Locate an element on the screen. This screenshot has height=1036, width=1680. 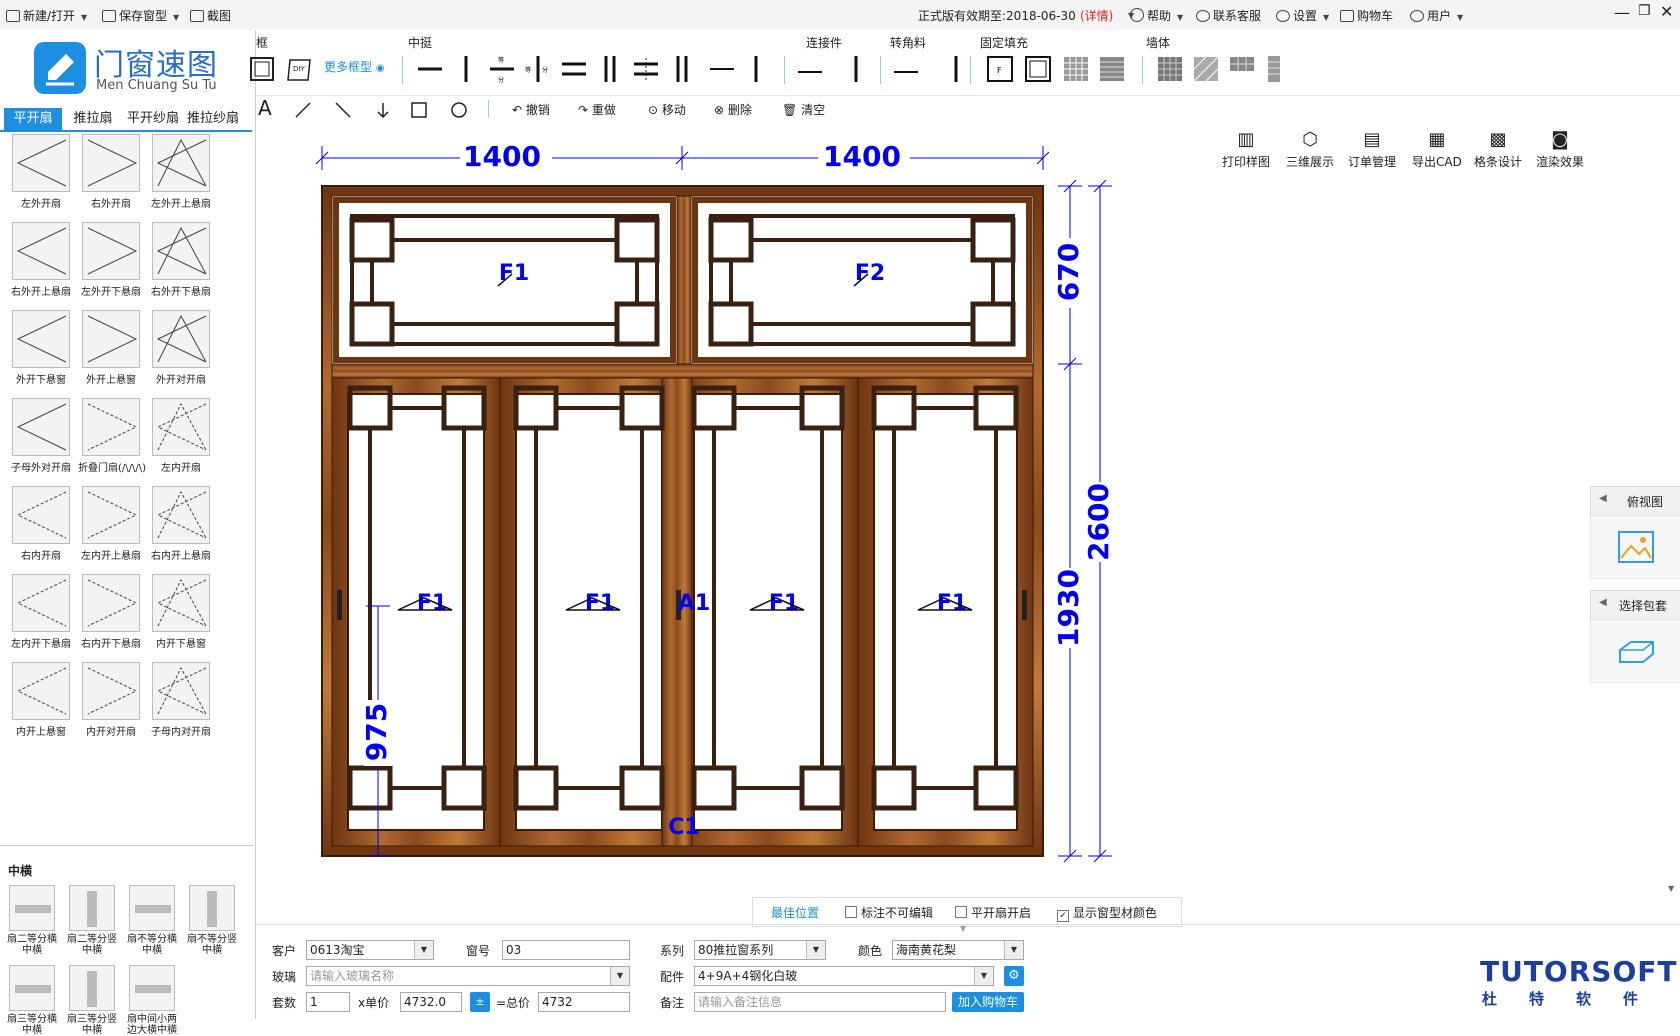
collapse-arrow-icon: ▼ is located at coordinates (963, 928).